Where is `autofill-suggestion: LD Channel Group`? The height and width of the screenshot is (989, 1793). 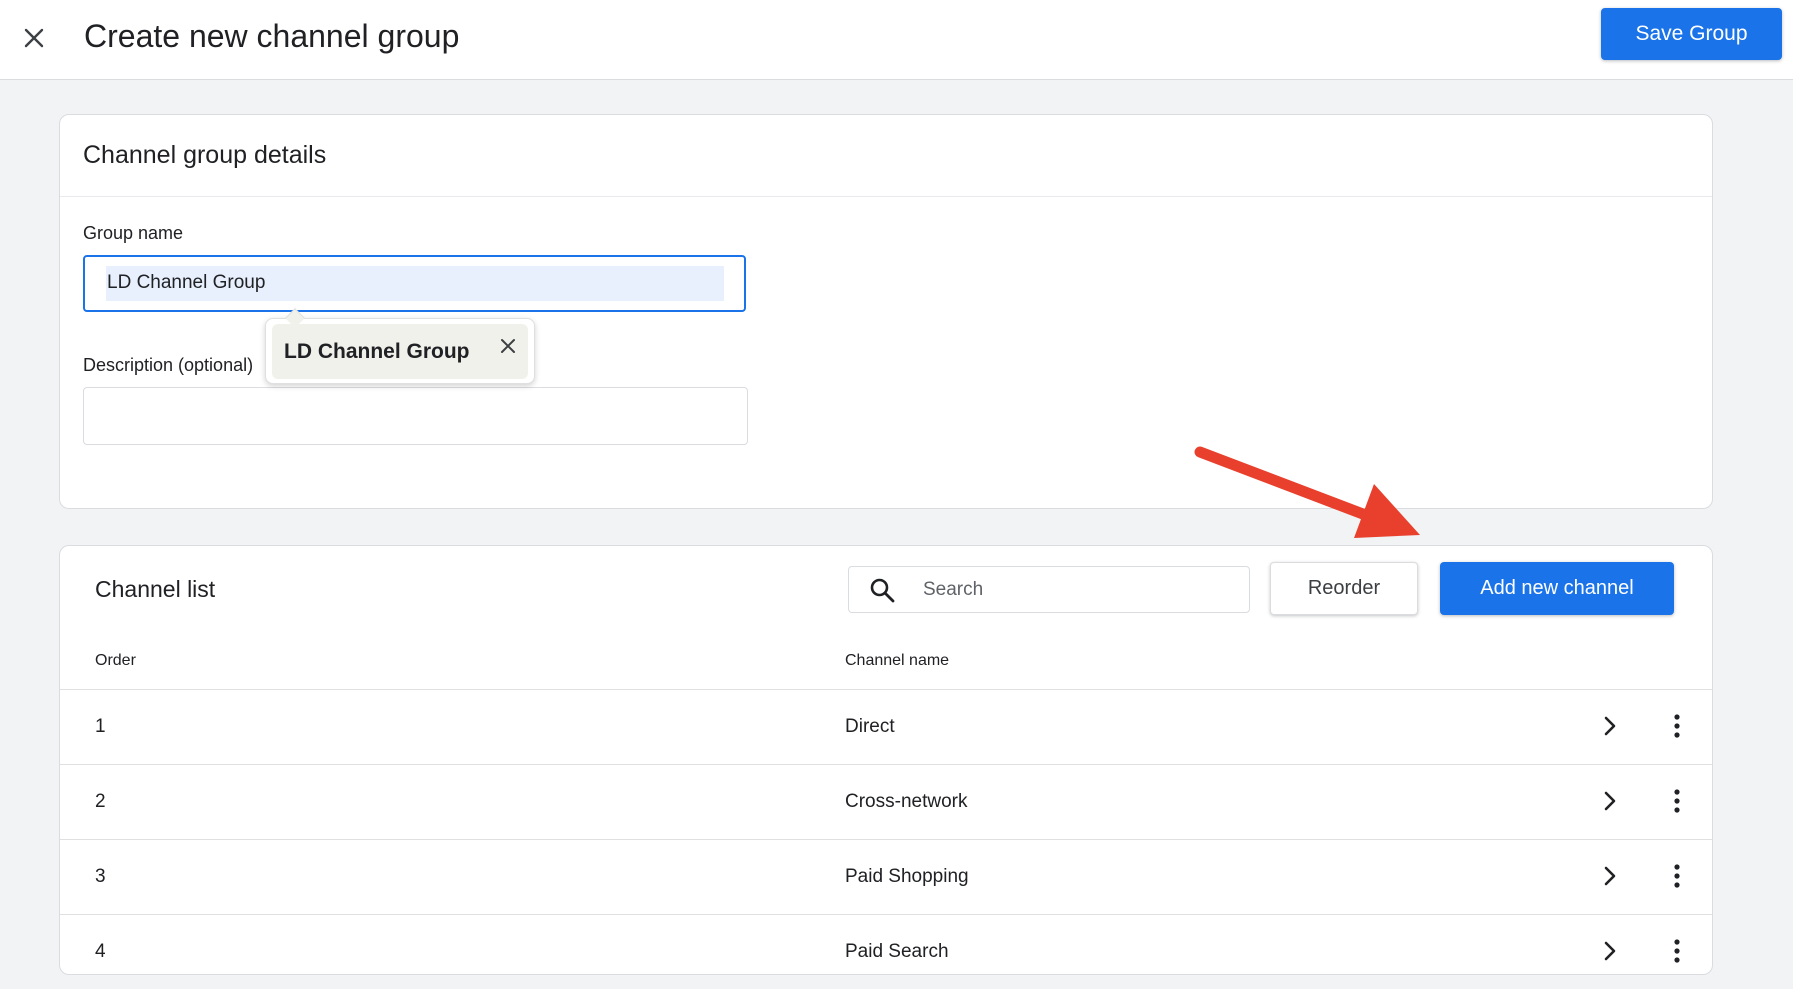 autofill-suggestion: LD Channel Group is located at coordinates (400, 351).